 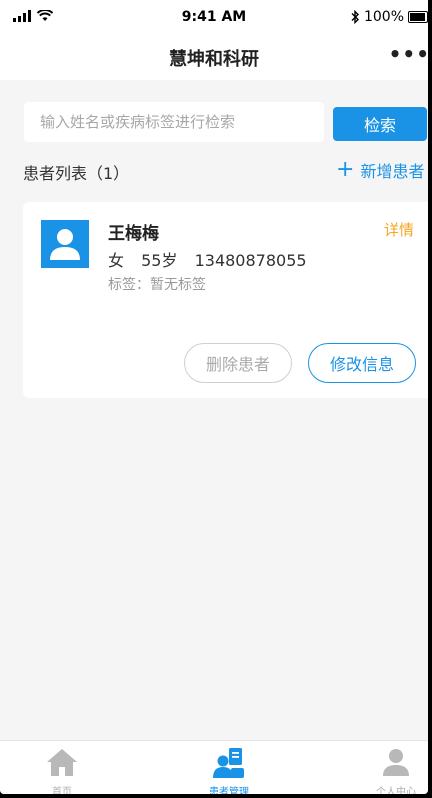 I want to click on search-button: 检索, so click(x=380, y=124).